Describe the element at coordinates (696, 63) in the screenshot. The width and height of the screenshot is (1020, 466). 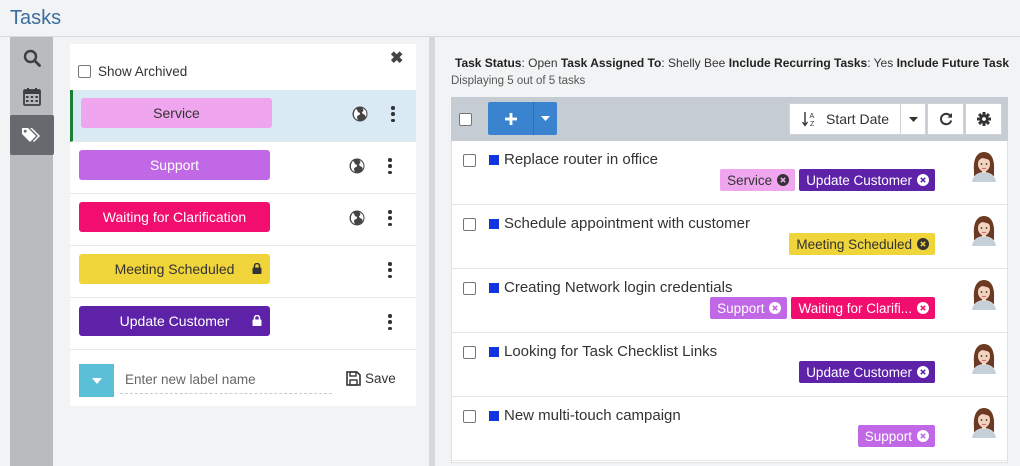
I see `filter-value: Shelly Bee` at that location.